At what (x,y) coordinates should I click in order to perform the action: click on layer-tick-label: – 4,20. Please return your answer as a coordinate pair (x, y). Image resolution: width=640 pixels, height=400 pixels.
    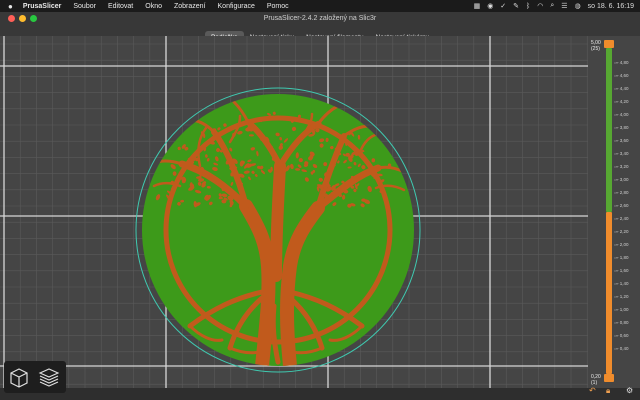
    Looking at the image, I should click on (622, 101).